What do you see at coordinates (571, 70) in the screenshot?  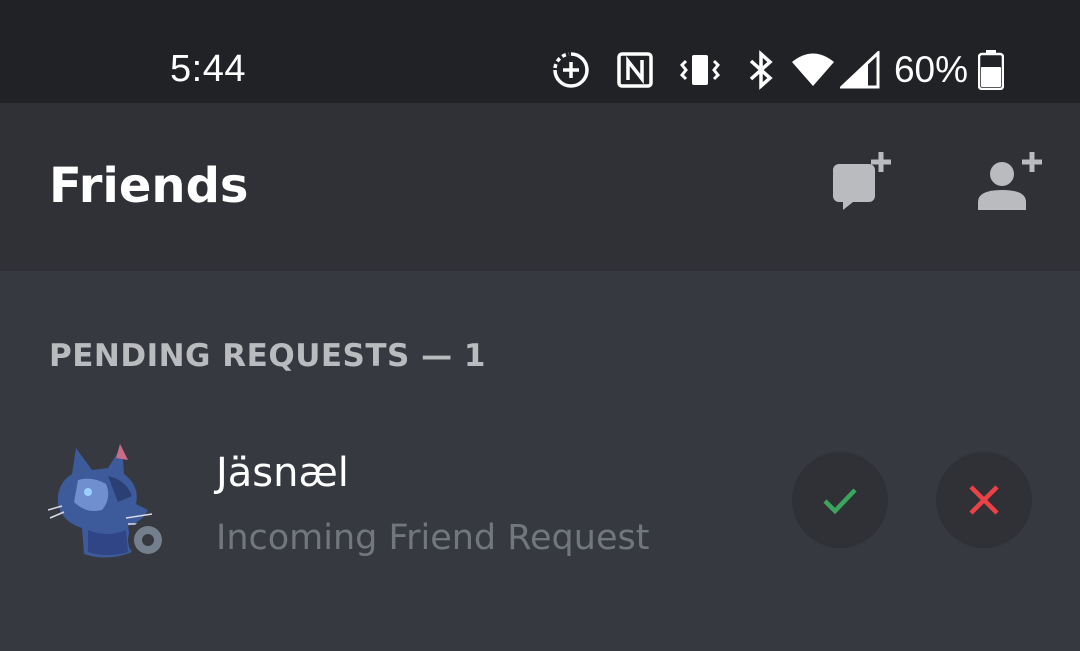 I see `data-saver-icon` at bounding box center [571, 70].